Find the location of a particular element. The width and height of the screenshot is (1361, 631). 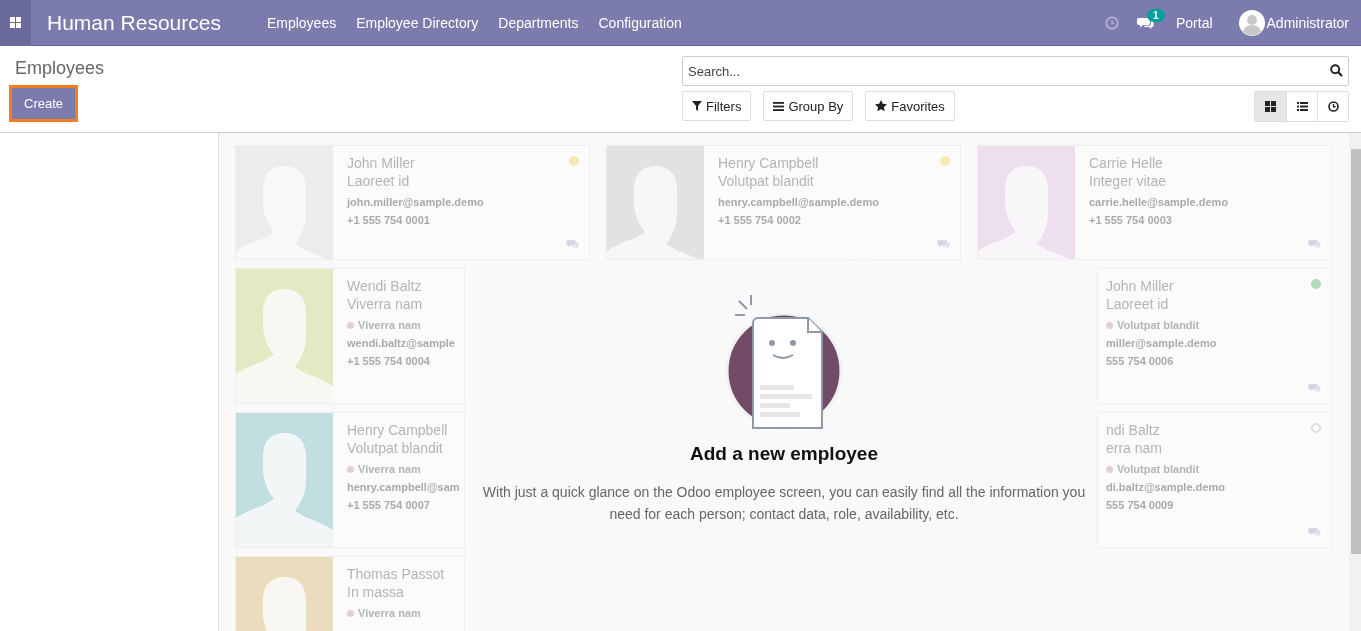

empty-state-text: With just a quick glance on the Odoo employee screen, you can easily find all the information you need for each person; contact data, role, availability, etc. is located at coordinates (784, 503).